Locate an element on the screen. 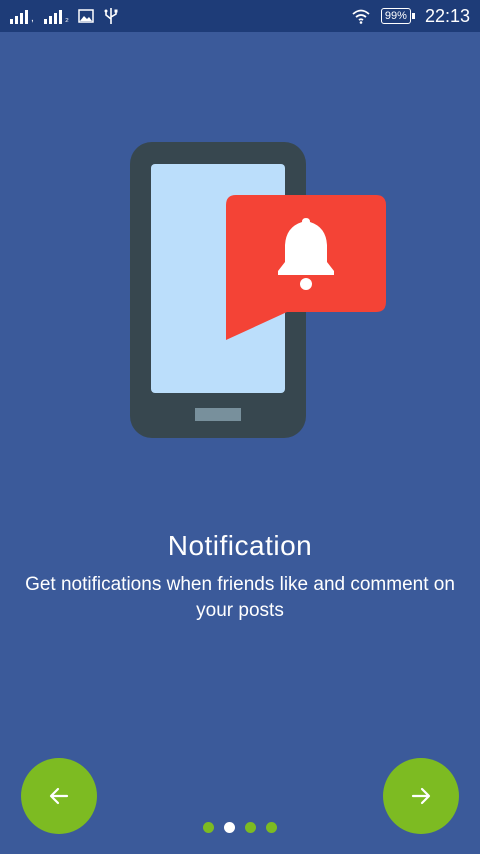  slide-title: Notification is located at coordinates (240, 545).